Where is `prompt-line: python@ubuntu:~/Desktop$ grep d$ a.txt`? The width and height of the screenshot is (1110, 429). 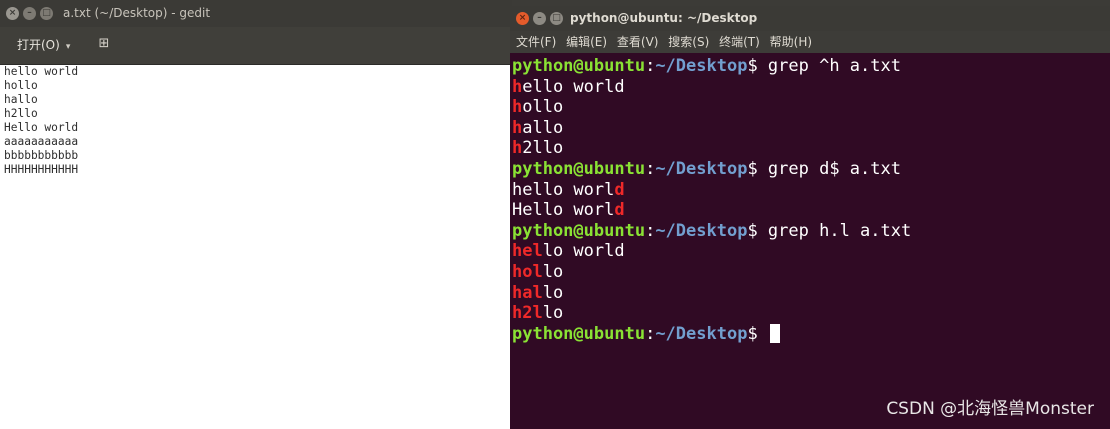 prompt-line: python@ubuntu:~/Desktop$ grep d$ a.txt is located at coordinates (810, 169).